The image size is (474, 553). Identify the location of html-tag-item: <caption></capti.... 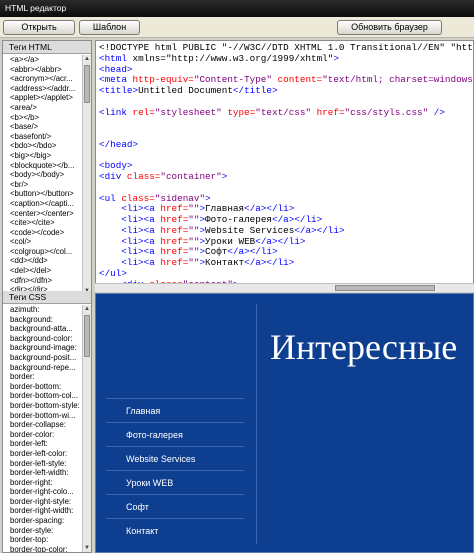
(46, 204).